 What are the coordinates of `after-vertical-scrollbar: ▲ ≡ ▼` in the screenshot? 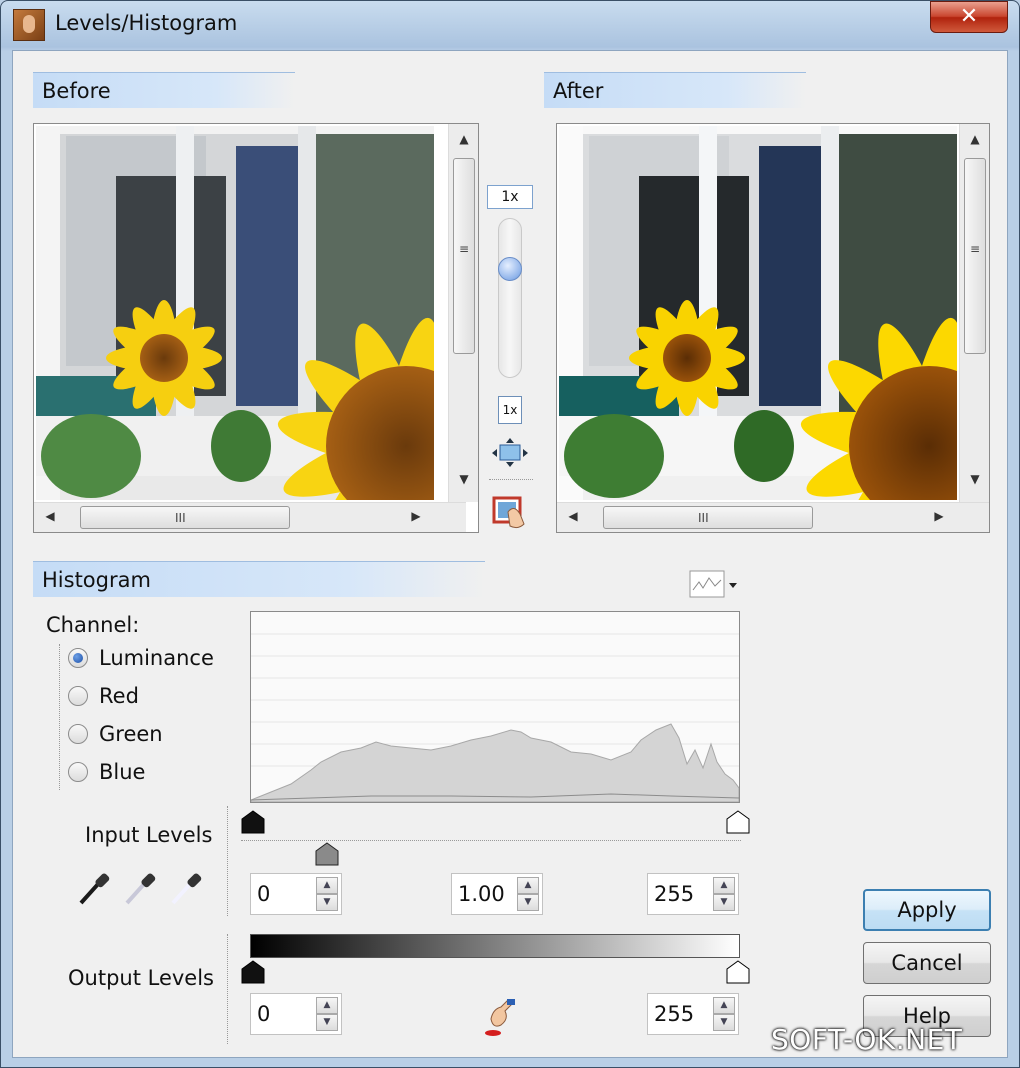 It's located at (974, 313).